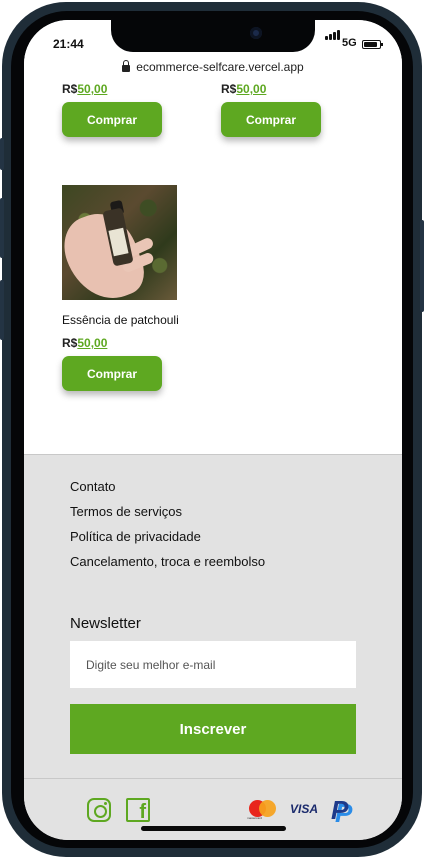 The width and height of the screenshot is (424, 859). Describe the element at coordinates (105, 623) in the screenshot. I see `newsletter-title: Newsletter` at that location.